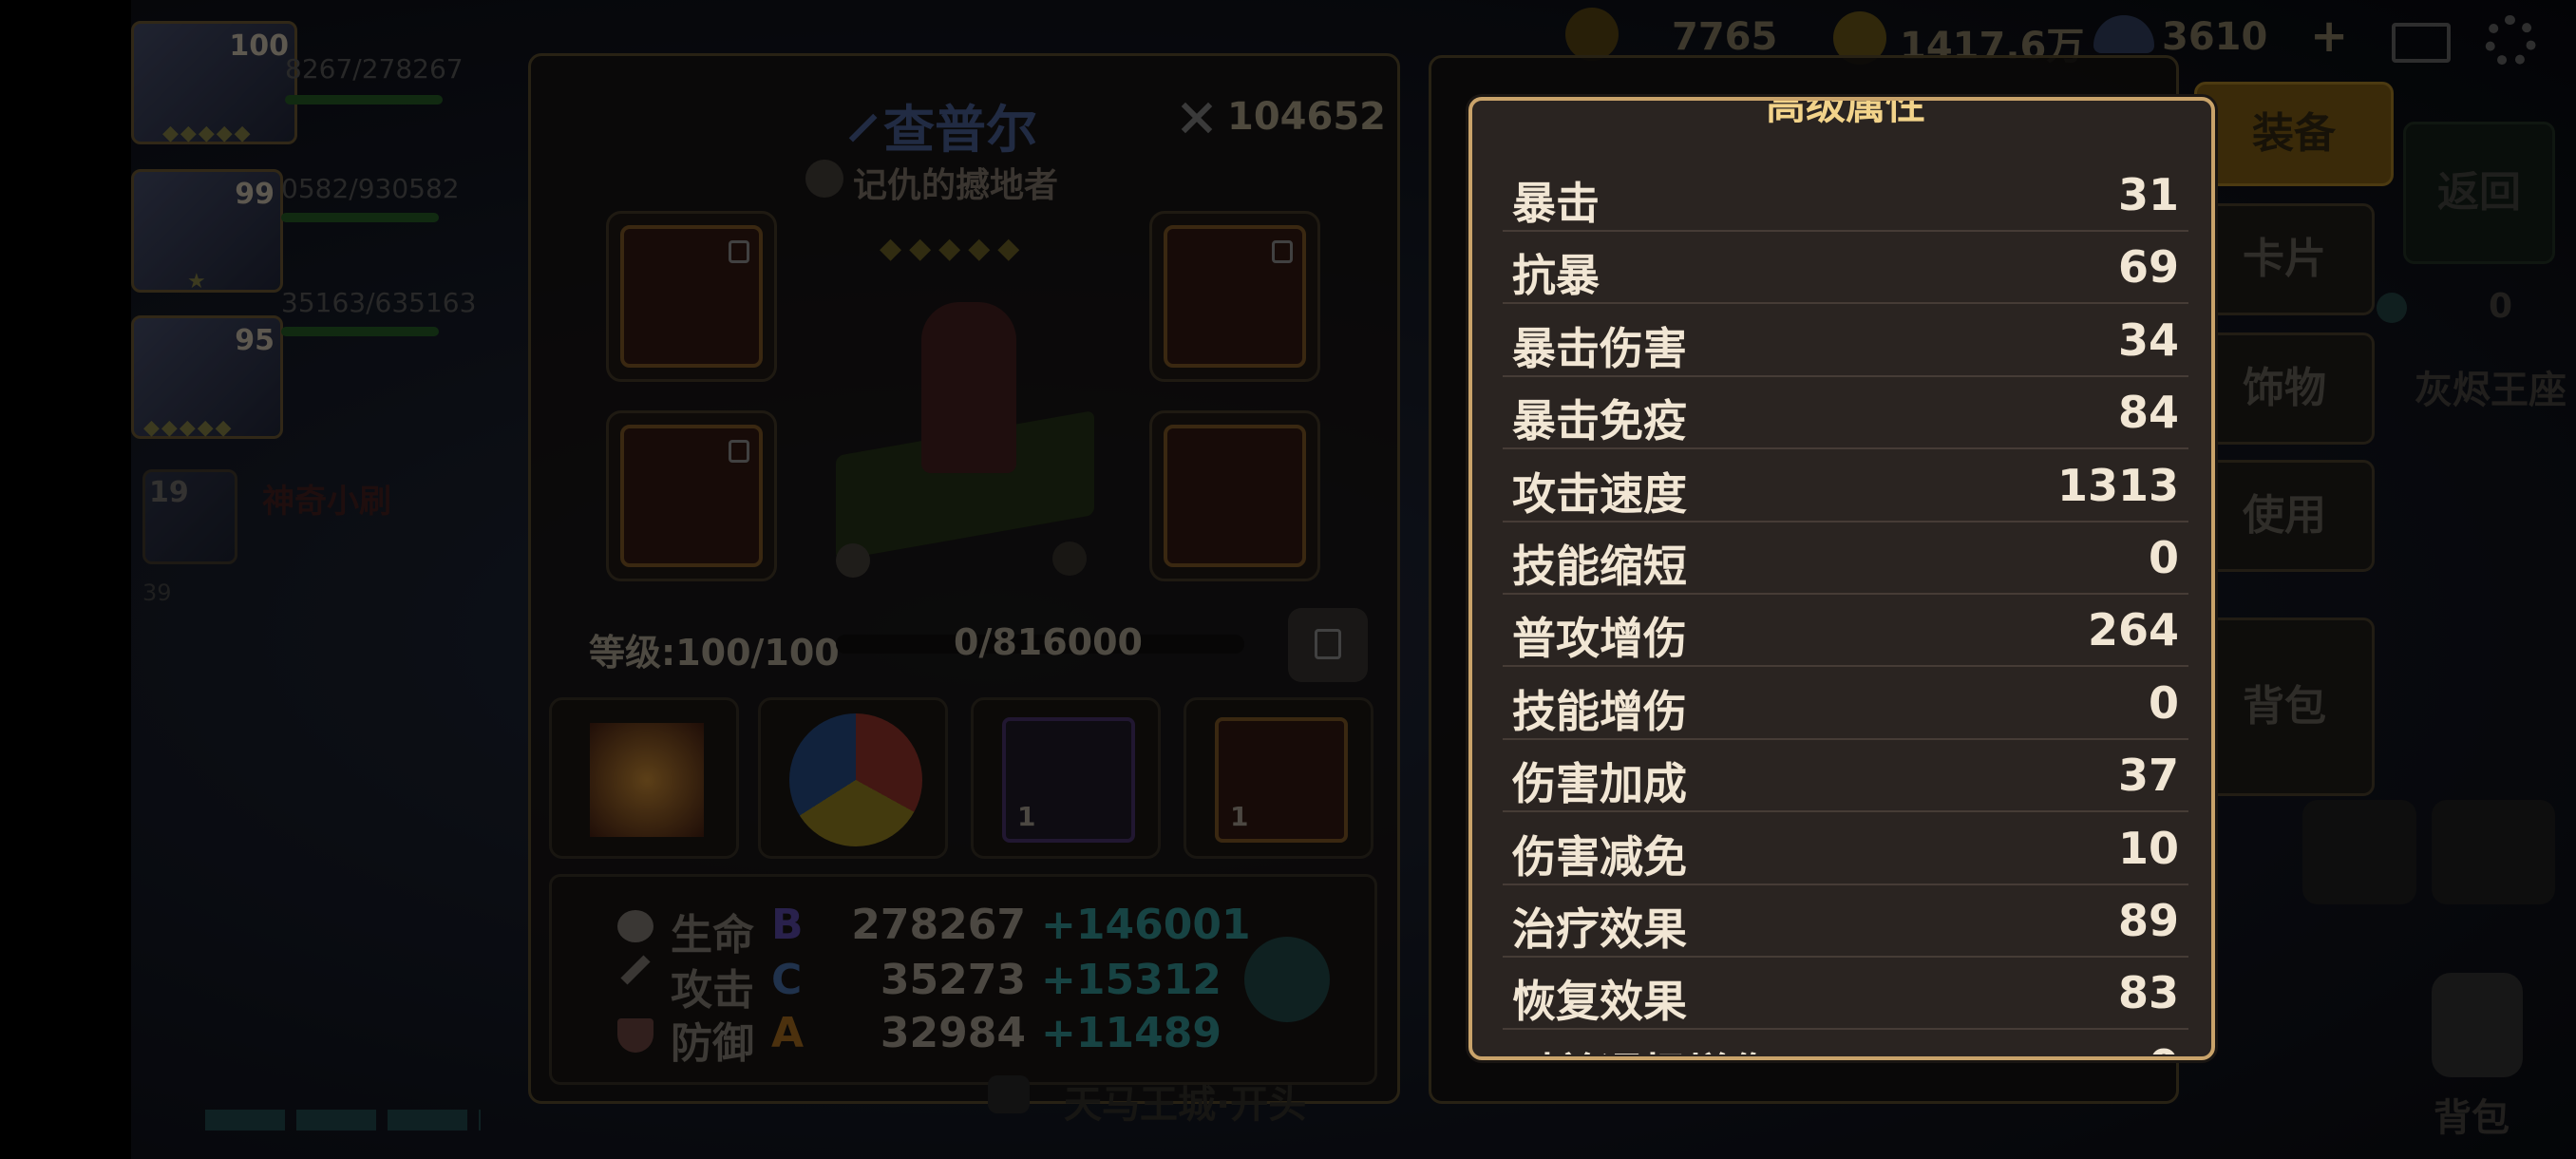 The image size is (2576, 1159). What do you see at coordinates (2148, 340) in the screenshot?
I see `attribute-value: 34` at bounding box center [2148, 340].